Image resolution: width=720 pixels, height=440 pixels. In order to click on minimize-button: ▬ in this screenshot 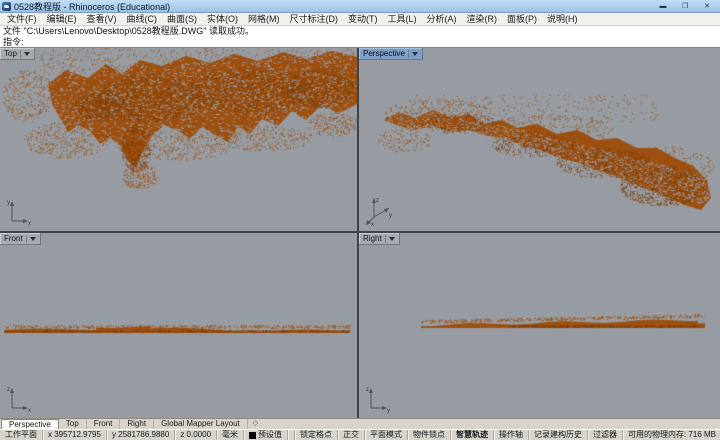, I will do `click(663, 6)`.